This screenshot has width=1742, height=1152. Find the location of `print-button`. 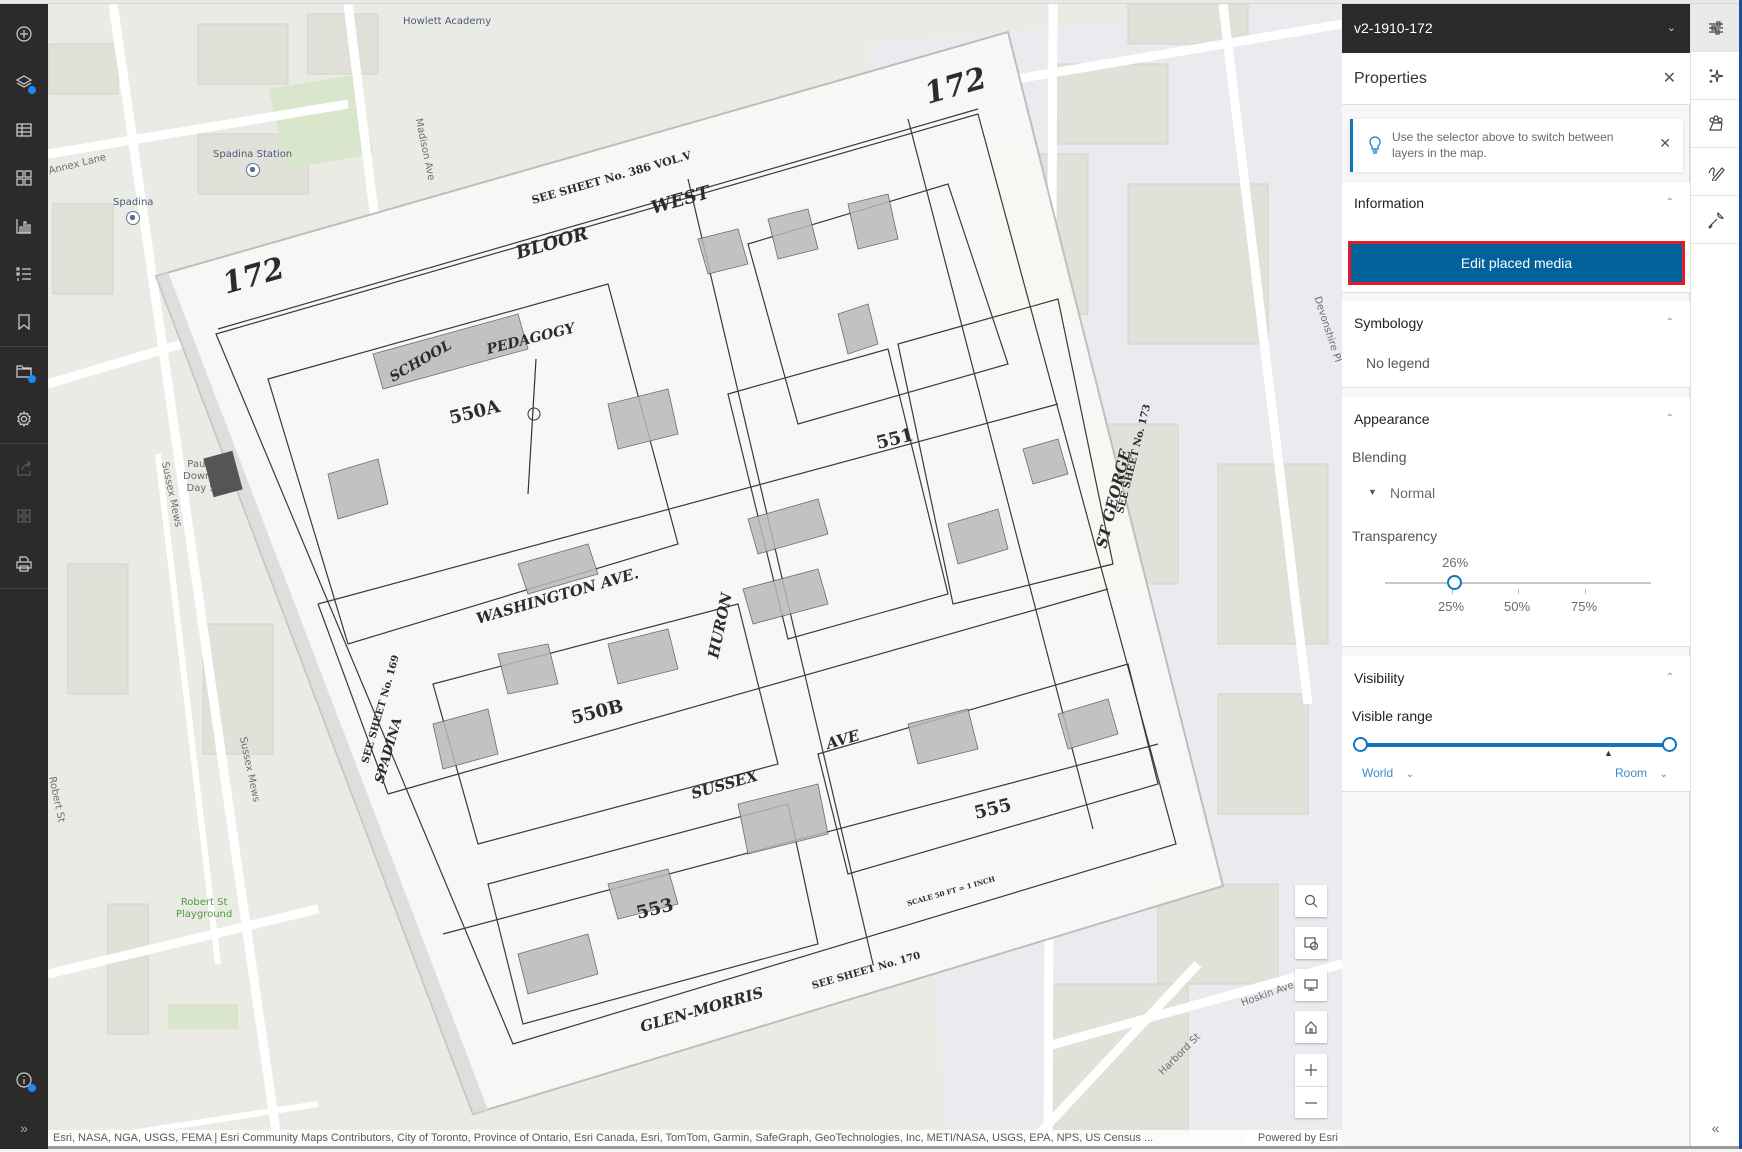

print-button is located at coordinates (24, 564).